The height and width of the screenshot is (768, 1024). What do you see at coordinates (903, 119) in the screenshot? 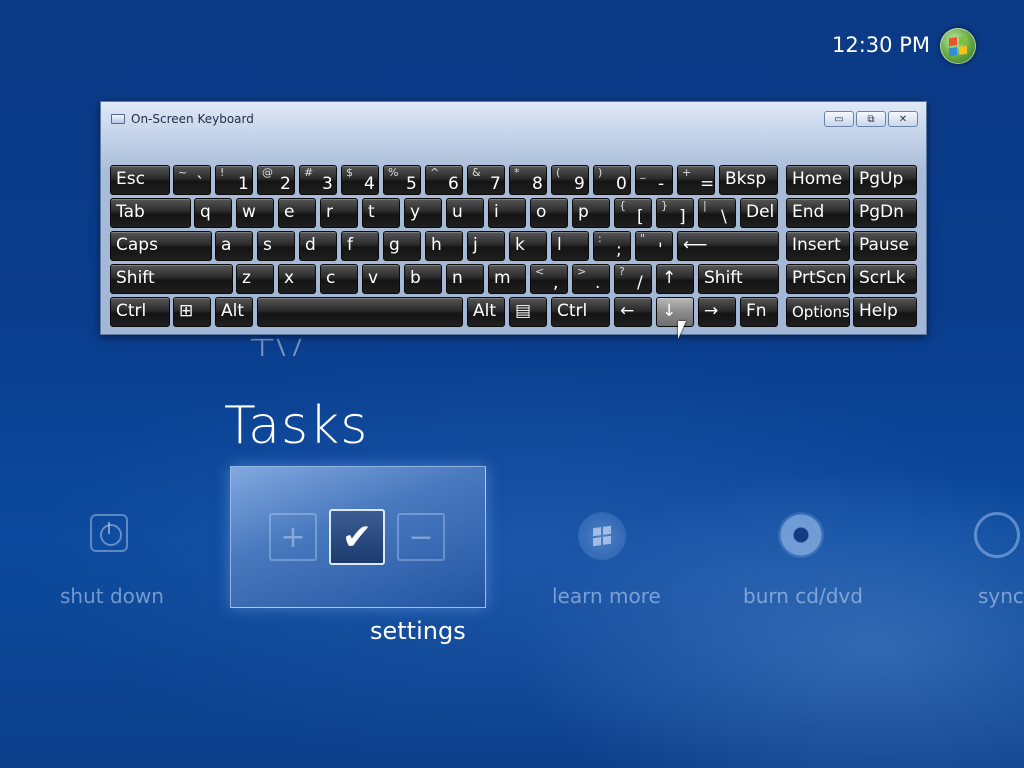
I see `close-button: ✕` at bounding box center [903, 119].